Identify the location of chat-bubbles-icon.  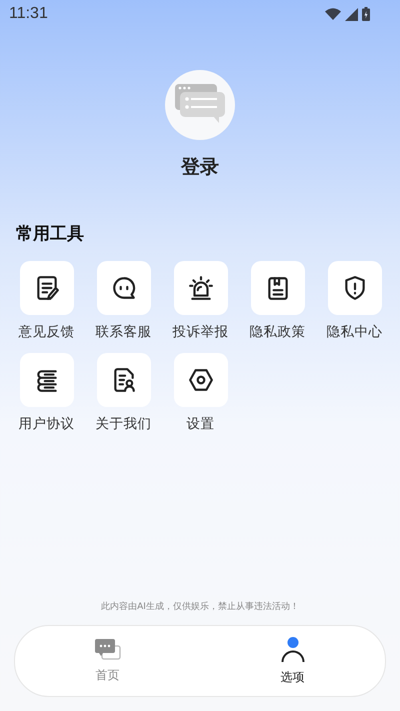
(107, 649).